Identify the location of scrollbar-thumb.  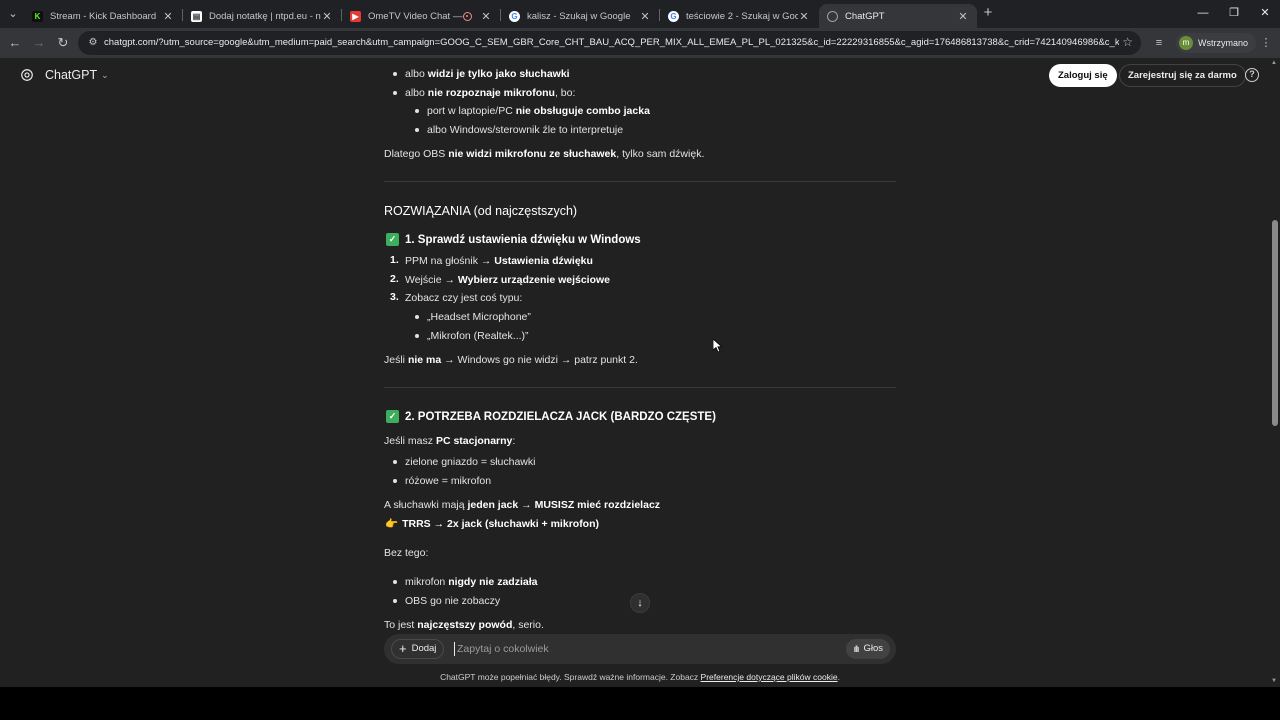
(1275, 323).